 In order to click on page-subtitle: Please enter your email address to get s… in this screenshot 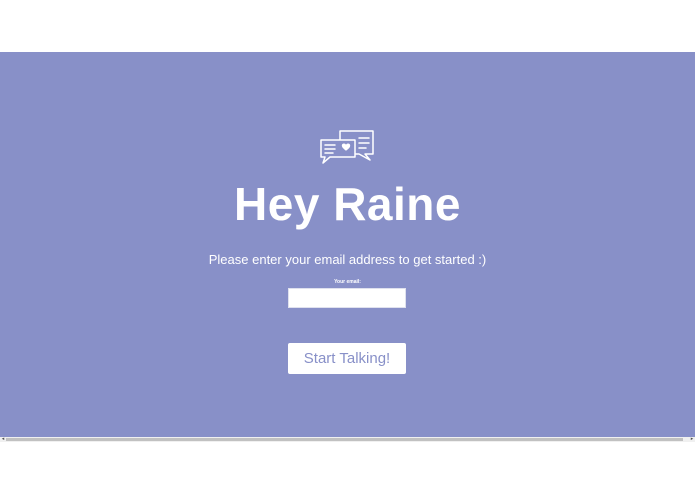, I will do `click(347, 259)`.